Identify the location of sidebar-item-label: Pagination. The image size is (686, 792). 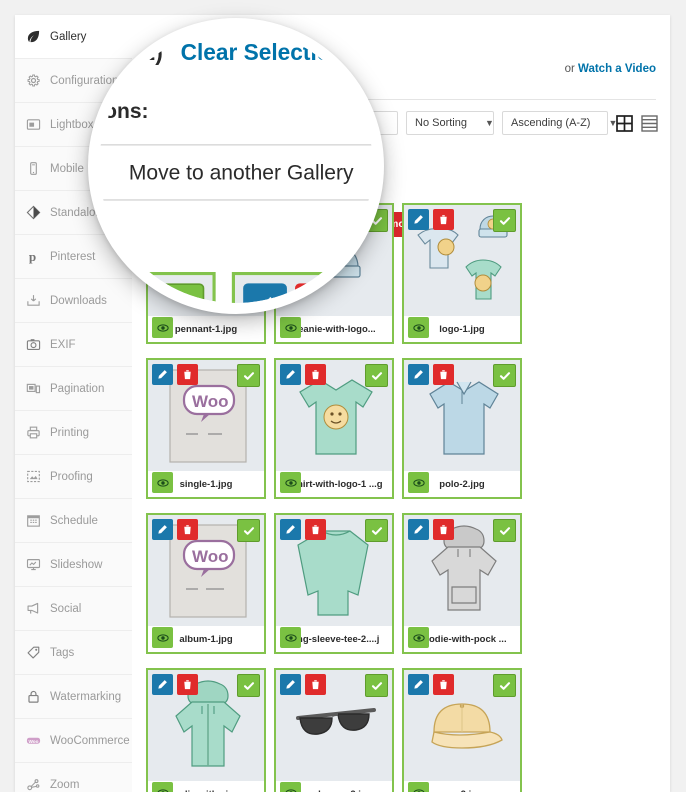
(77, 388).